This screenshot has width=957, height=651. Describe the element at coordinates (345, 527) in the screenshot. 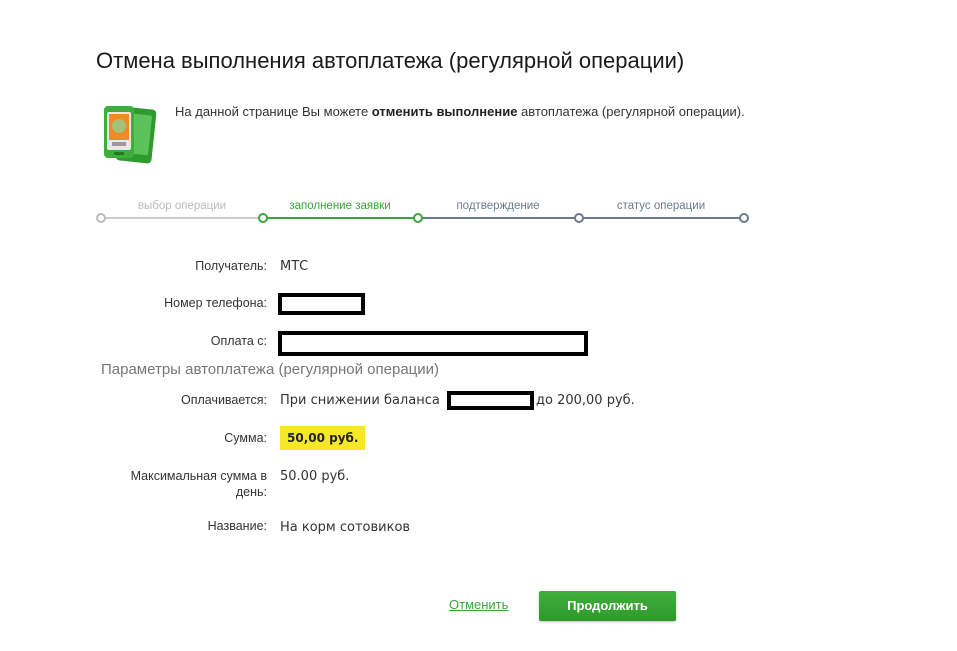

I see `name-value: На корм сотовиков` at that location.